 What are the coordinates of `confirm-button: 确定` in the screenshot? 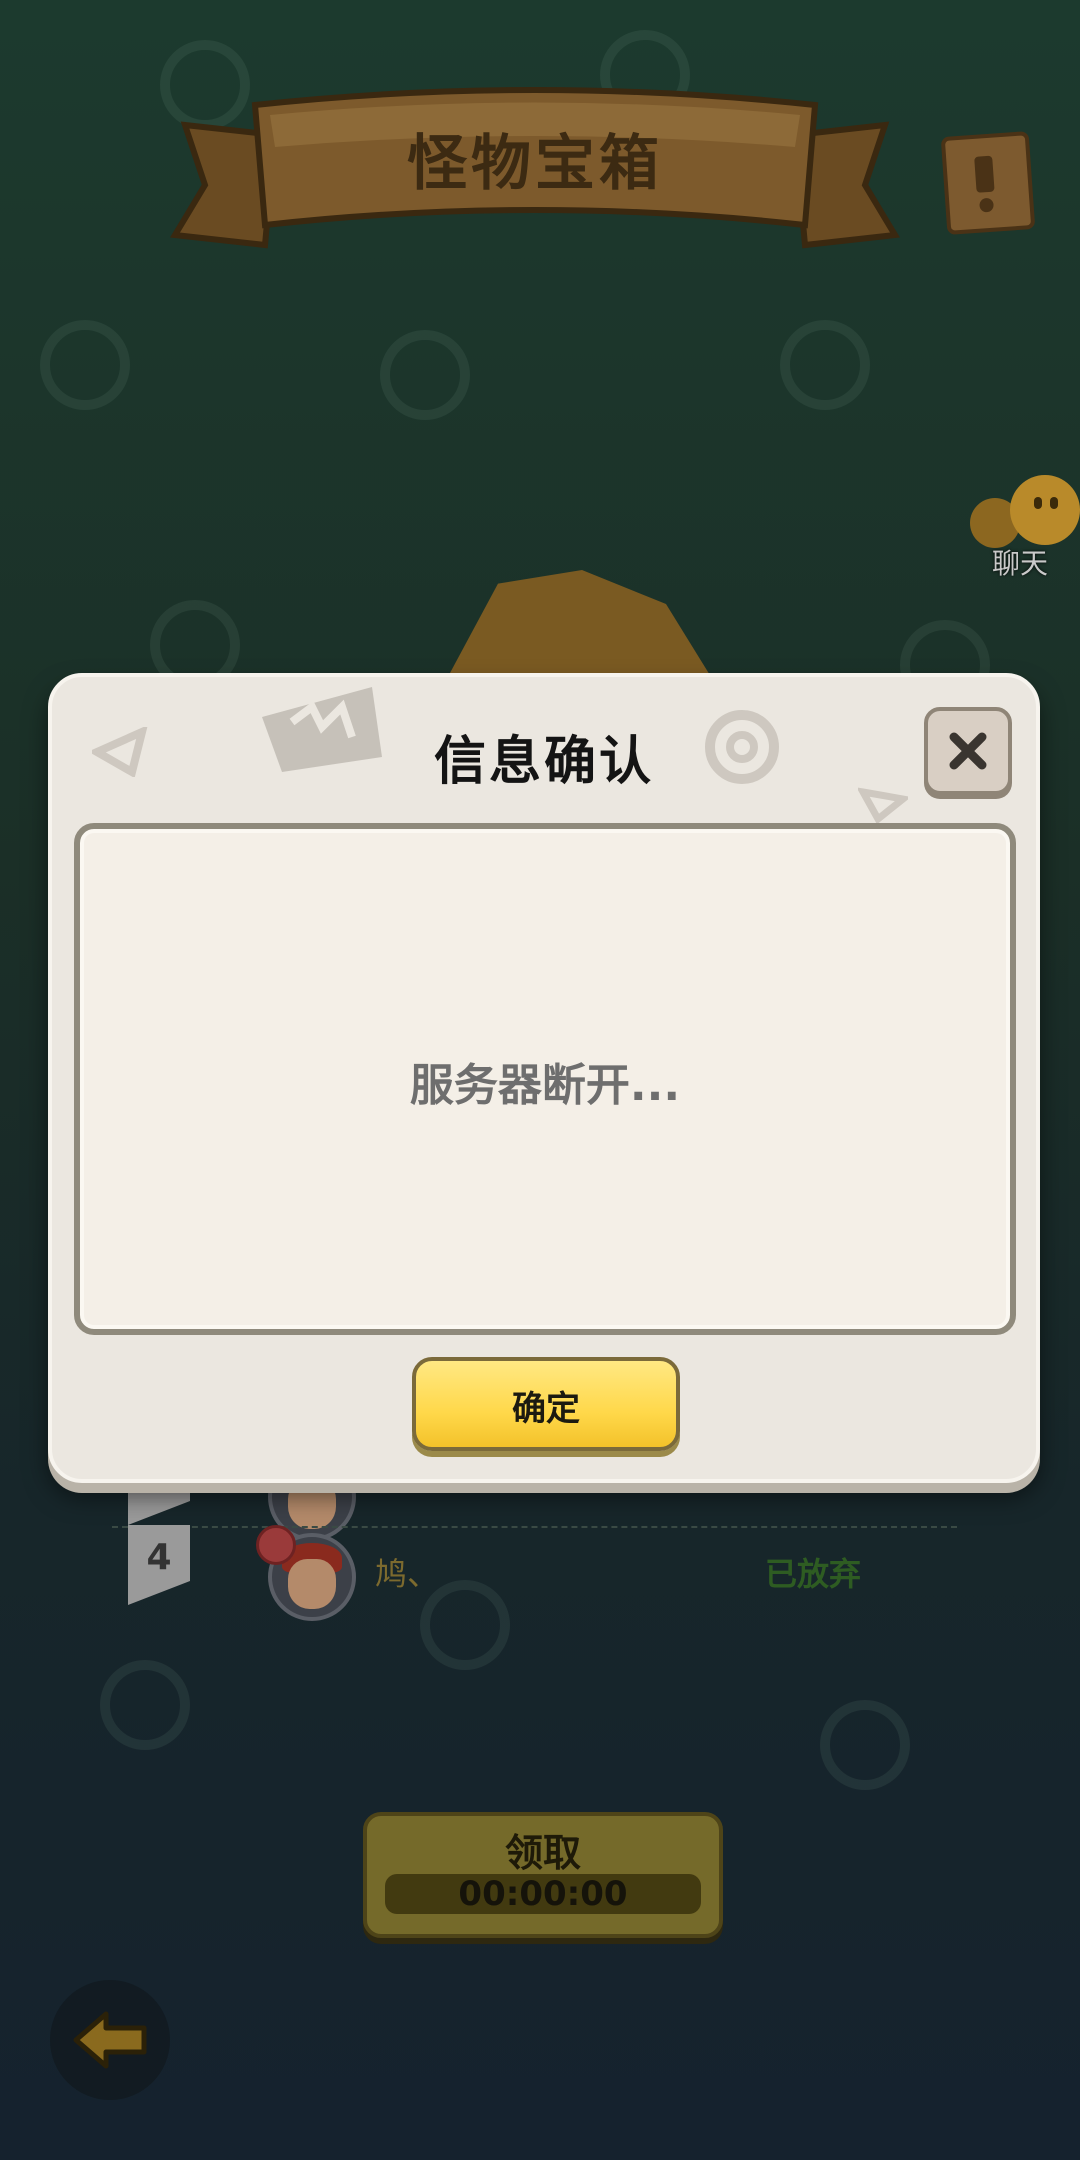 It's located at (546, 1404).